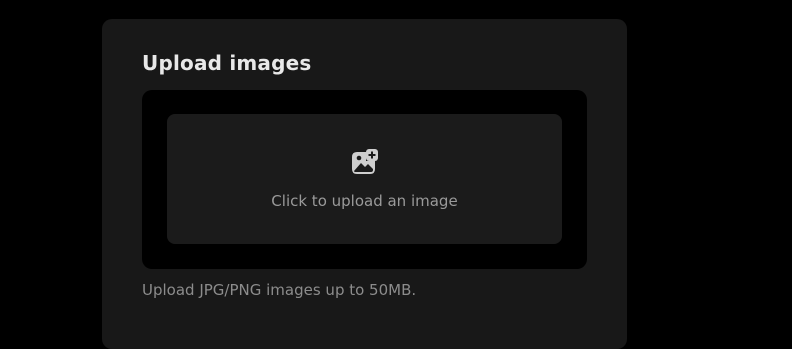 Image resolution: width=792 pixels, height=349 pixels. What do you see at coordinates (279, 290) in the screenshot?
I see `upload-hint: Upload JPG/PNG images up to 50MB.` at bounding box center [279, 290].